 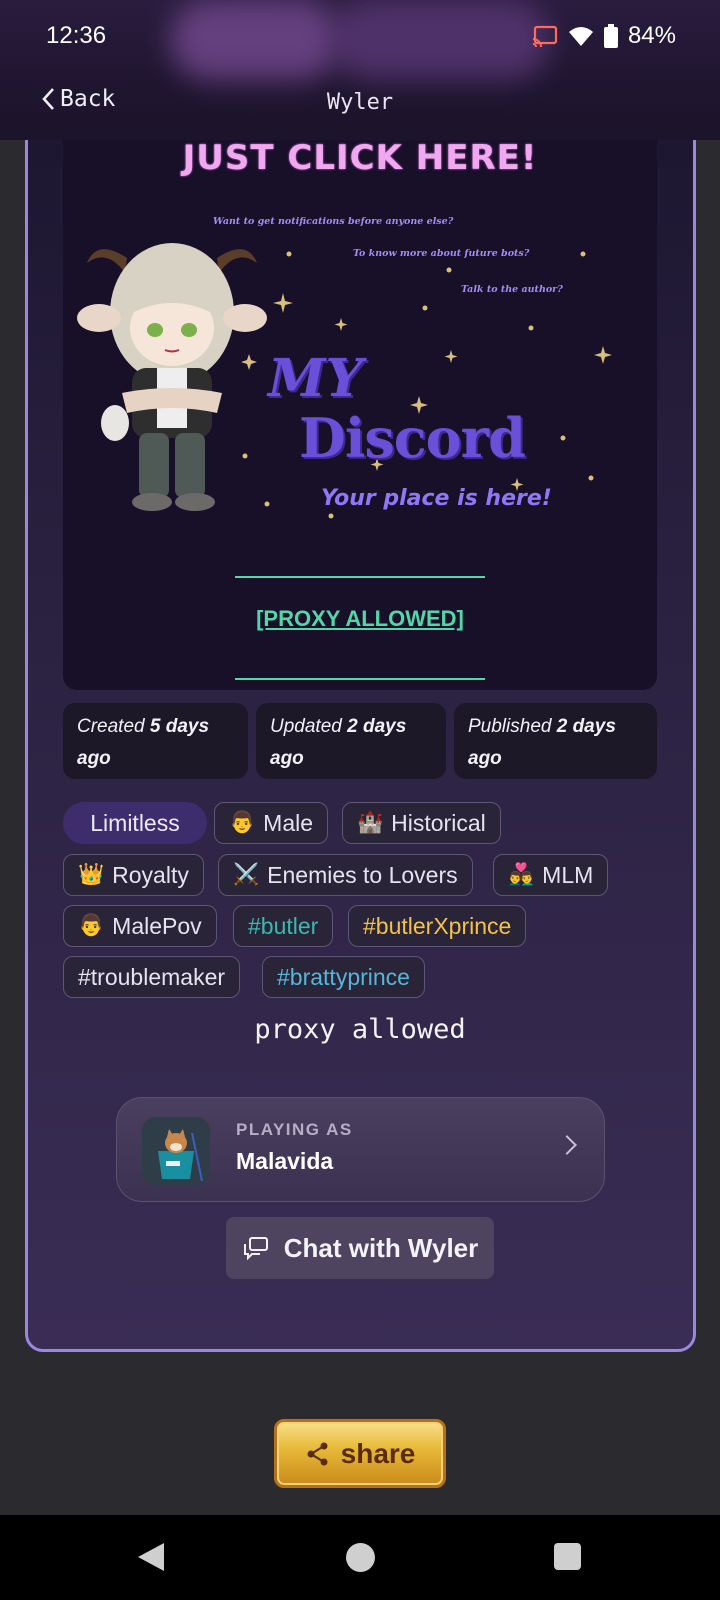 What do you see at coordinates (360, 1029) in the screenshot?
I see `description-text: proxy allowed` at bounding box center [360, 1029].